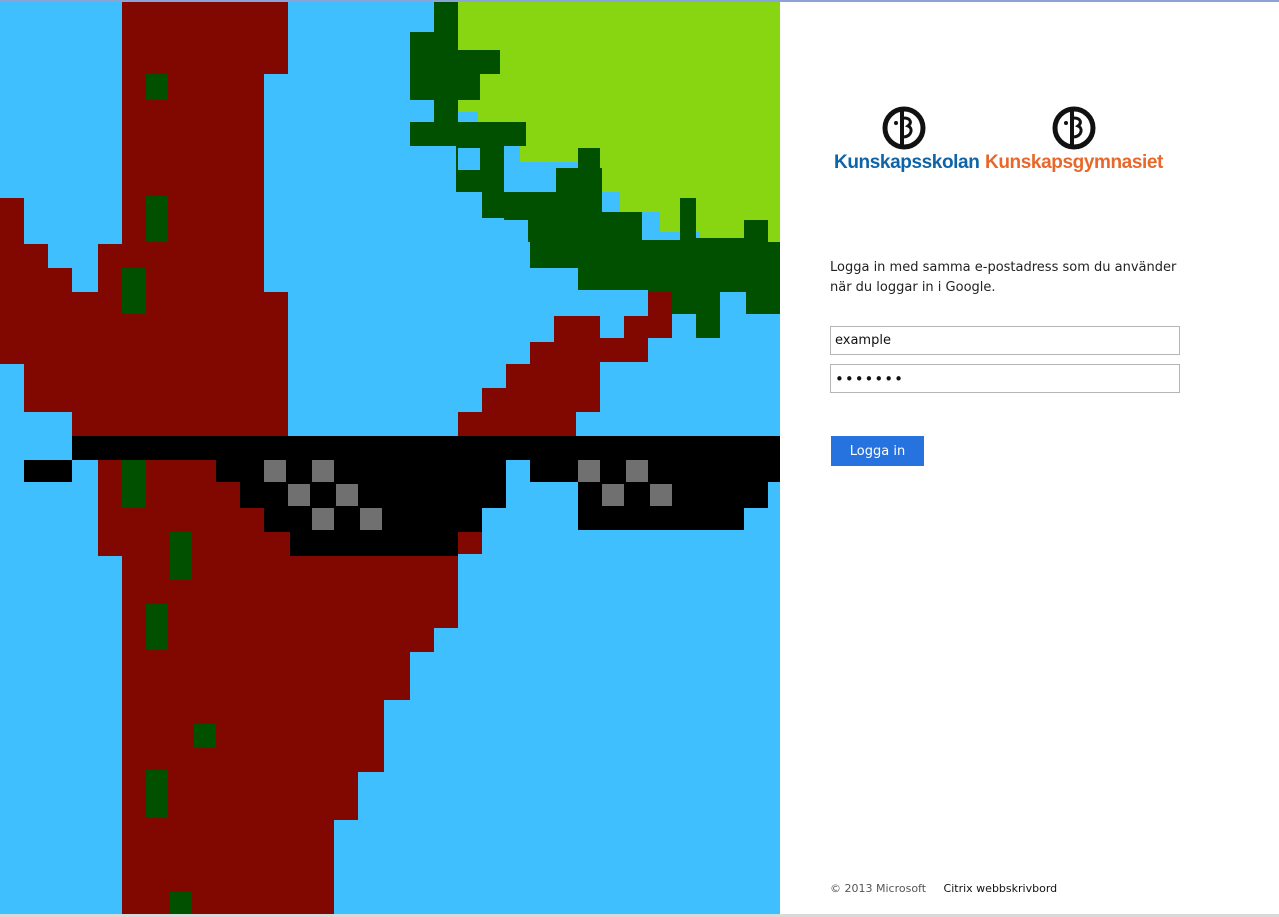  What do you see at coordinates (1001, 888) in the screenshot?
I see `citrix-webbskrivbord-link: Citrix webbskrivbord` at bounding box center [1001, 888].